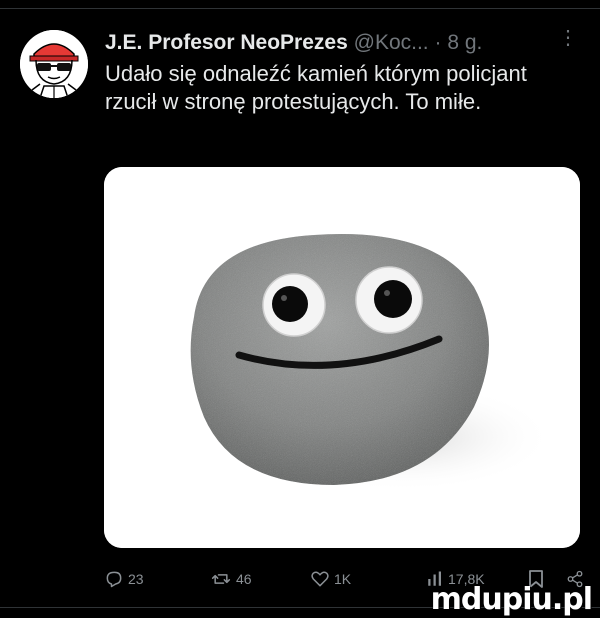 This screenshot has width=600, height=618. What do you see at coordinates (511, 599) in the screenshot?
I see `site-watermark: mdupiu.pl` at bounding box center [511, 599].